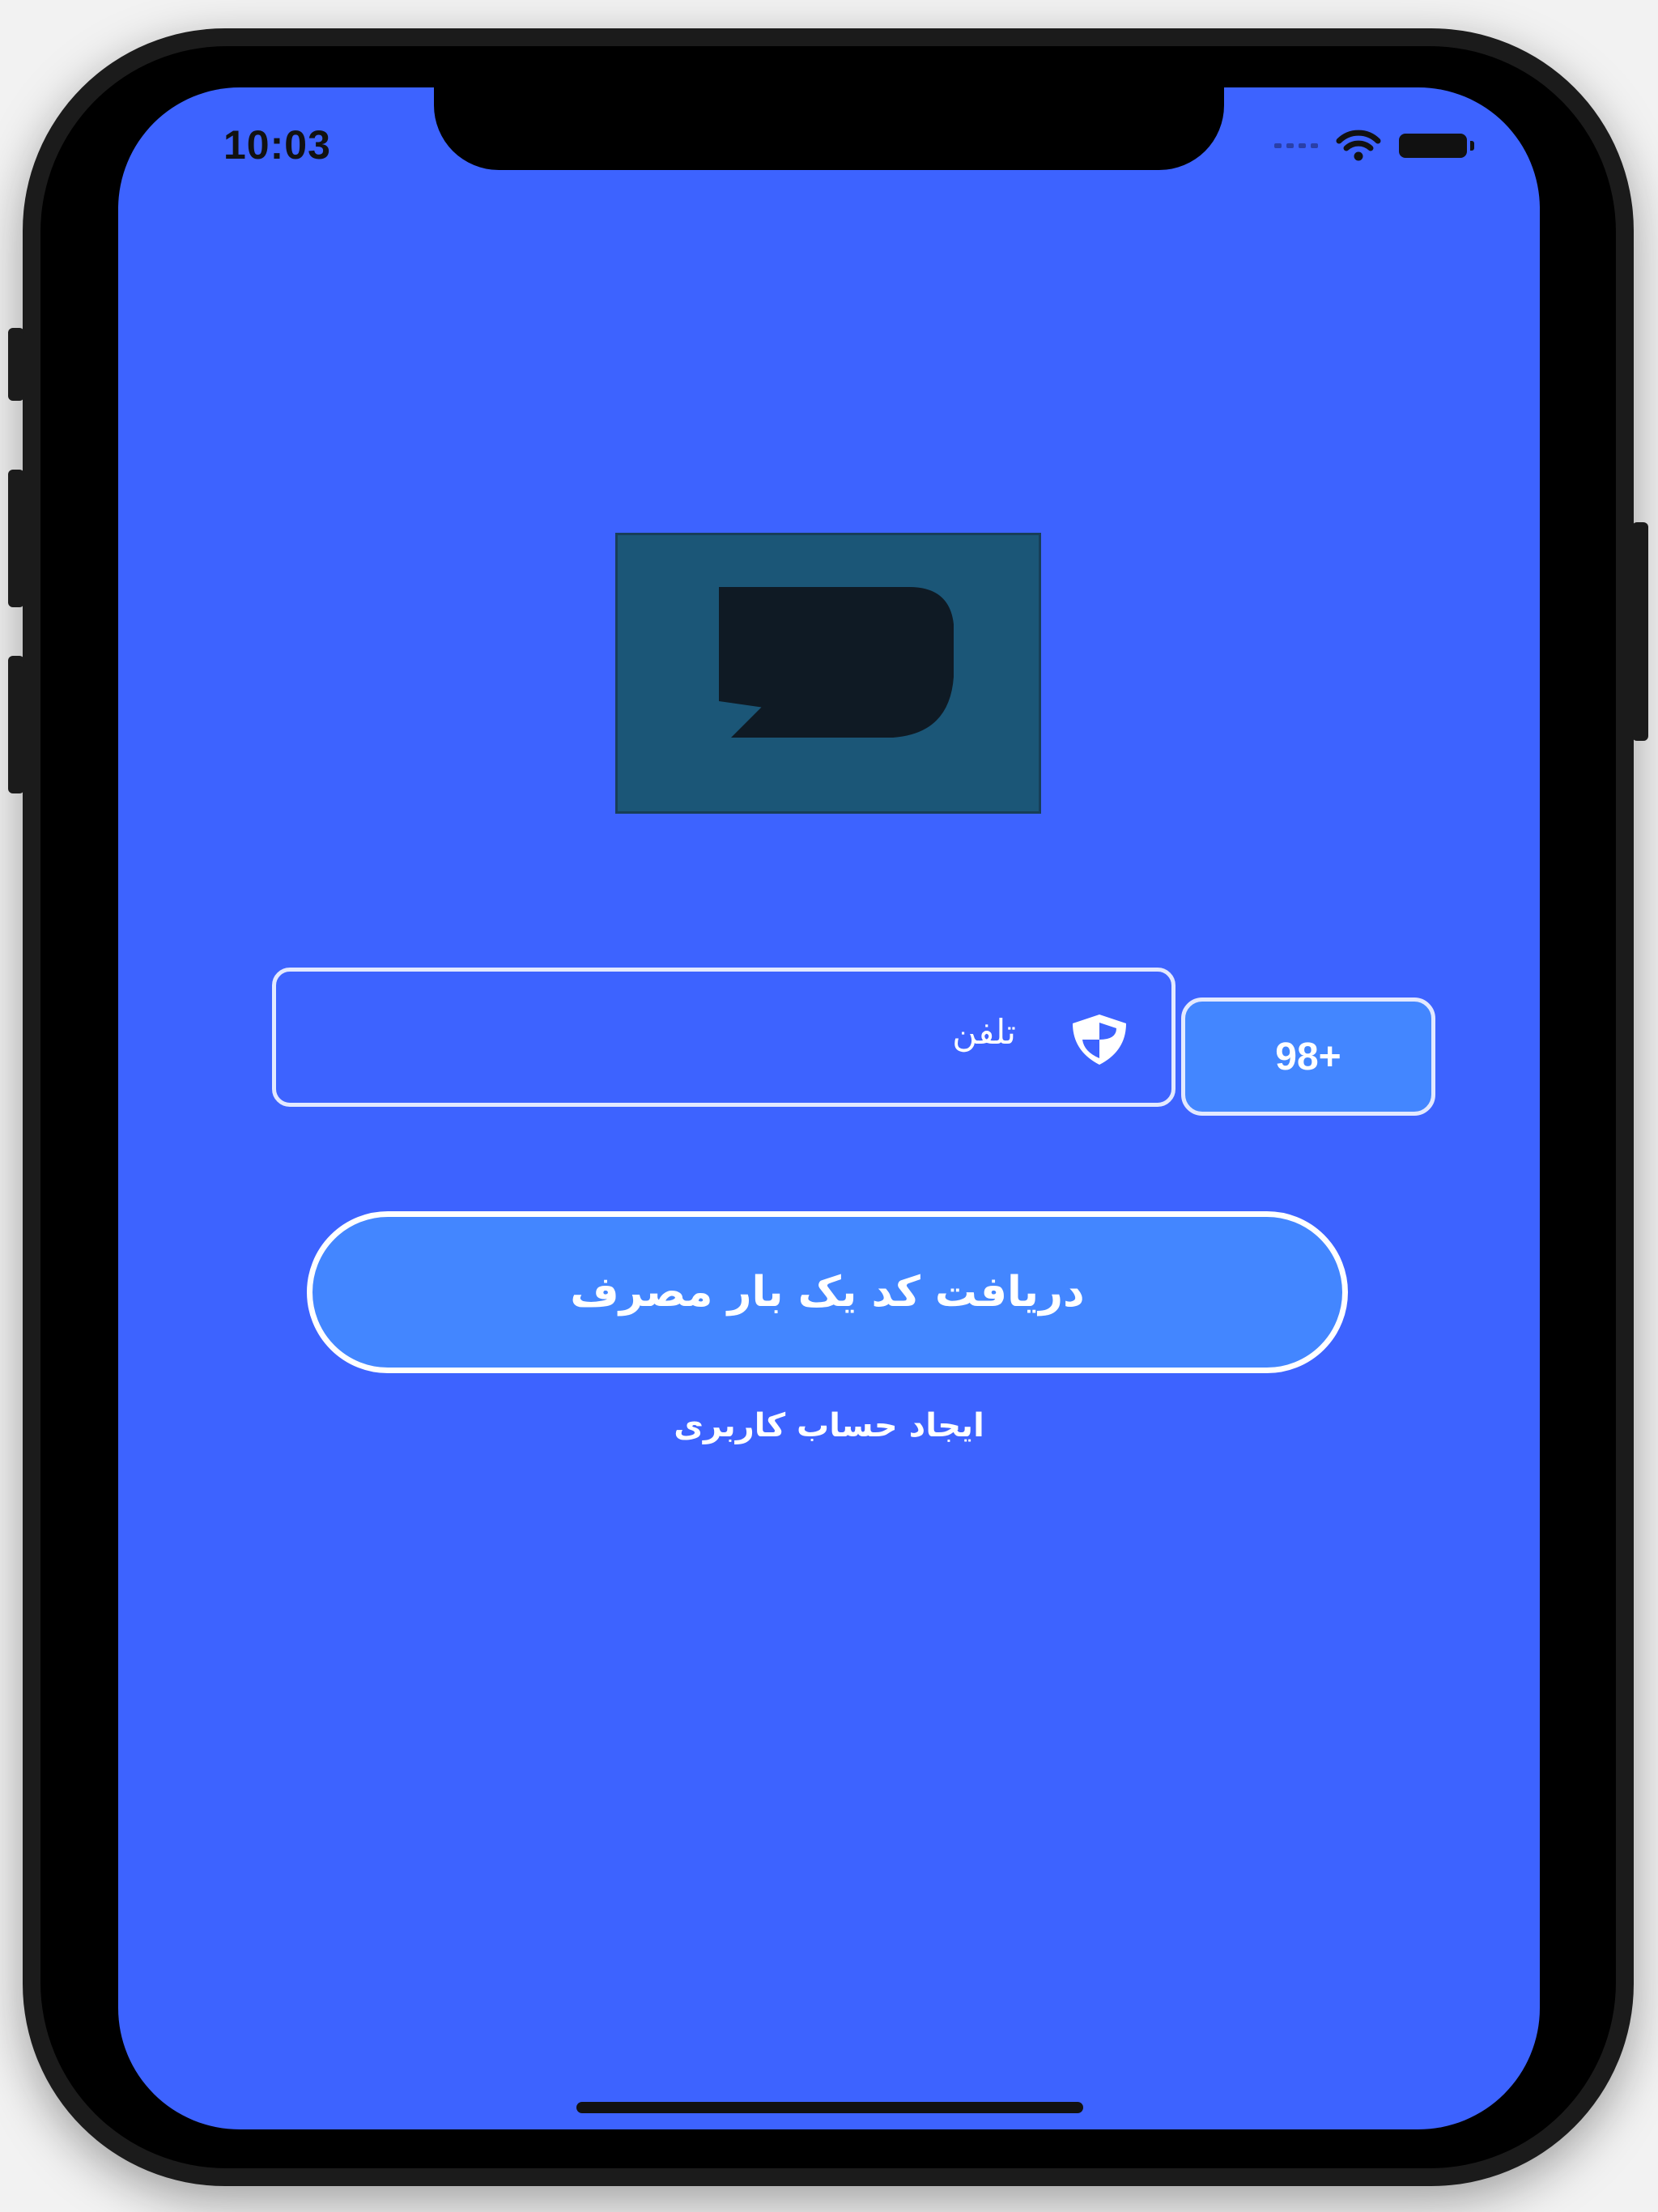  What do you see at coordinates (1308, 1057) in the screenshot?
I see `country-code-button: 98+` at bounding box center [1308, 1057].